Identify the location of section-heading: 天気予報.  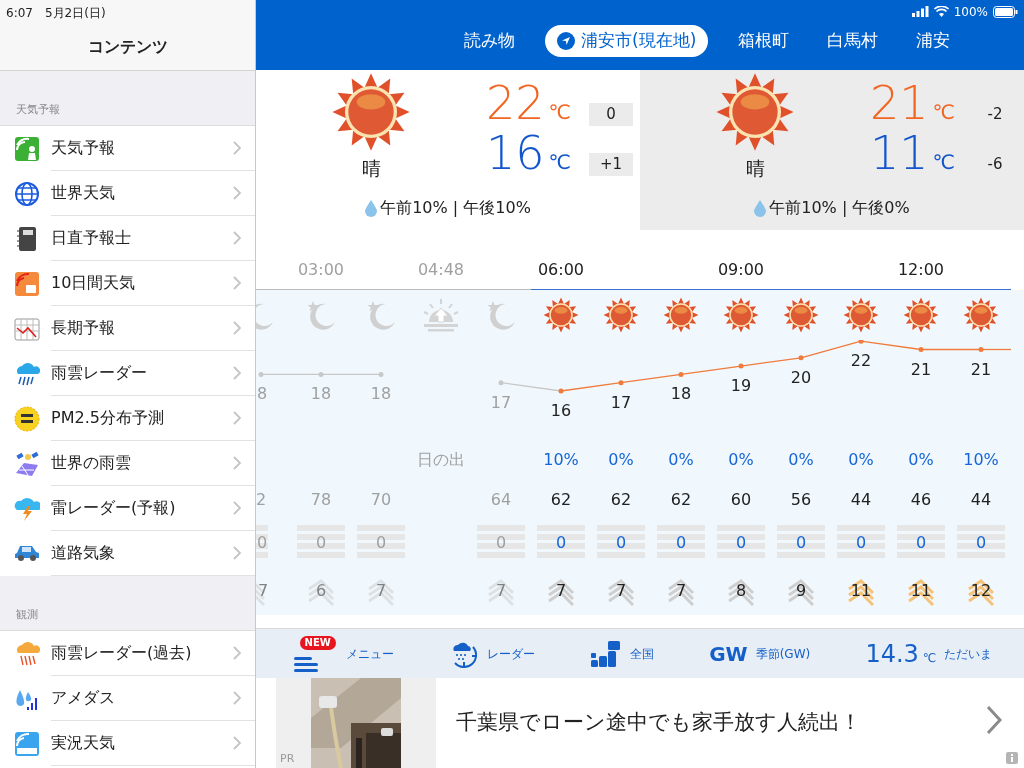
(38, 109).